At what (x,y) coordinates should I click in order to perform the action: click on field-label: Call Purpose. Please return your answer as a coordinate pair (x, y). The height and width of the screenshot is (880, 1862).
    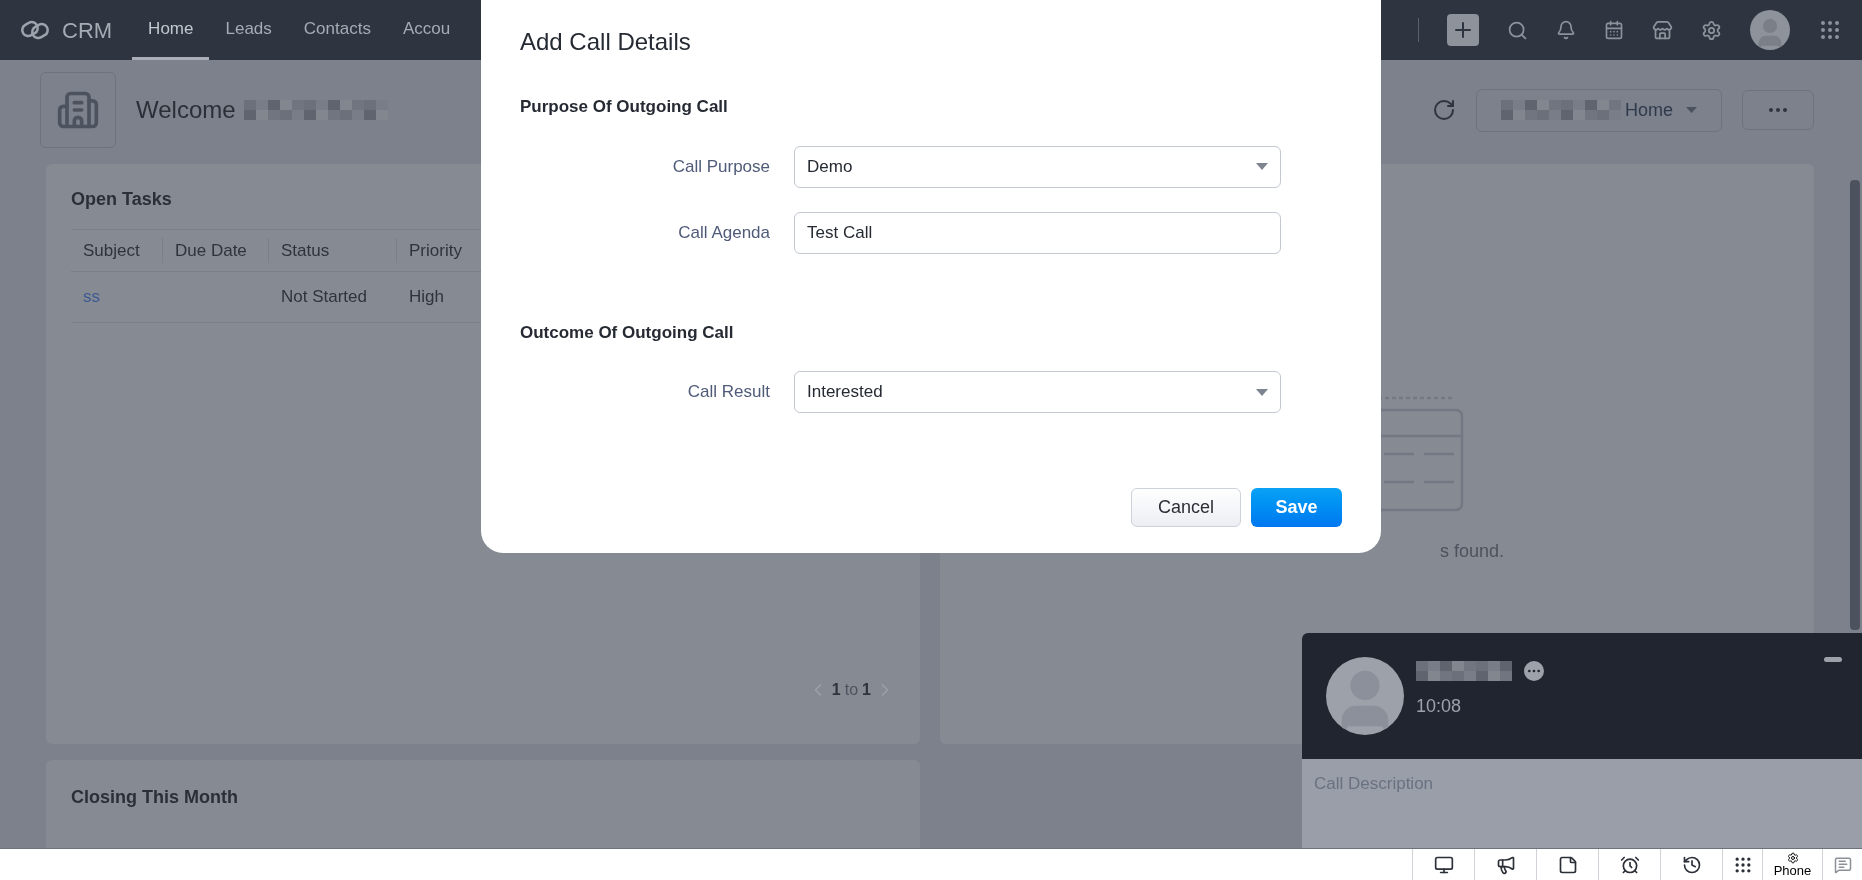
    Looking at the image, I should click on (720, 166).